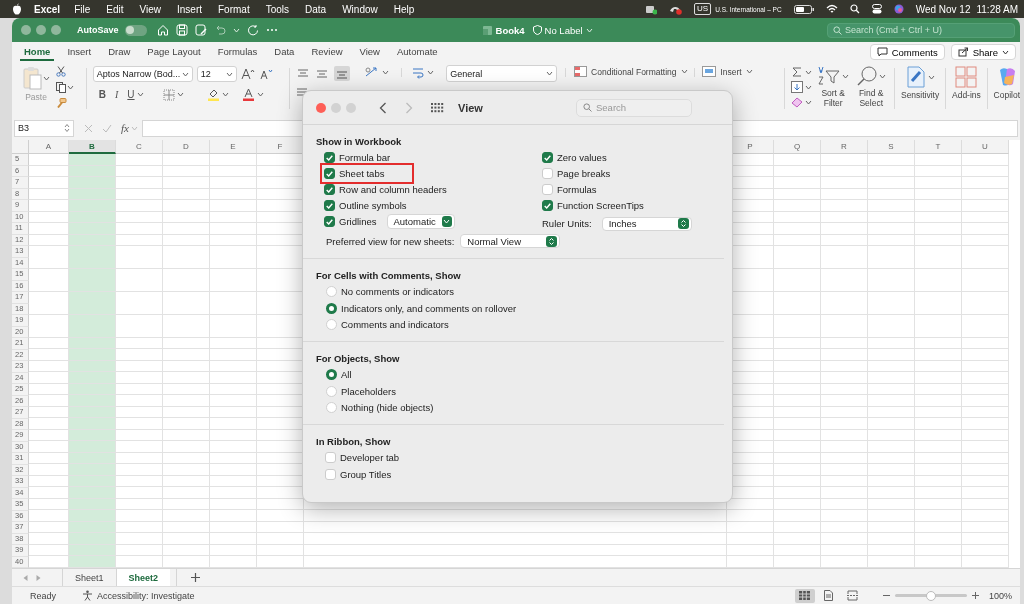 The image size is (1024, 604). I want to click on column-header: T, so click(938, 147).